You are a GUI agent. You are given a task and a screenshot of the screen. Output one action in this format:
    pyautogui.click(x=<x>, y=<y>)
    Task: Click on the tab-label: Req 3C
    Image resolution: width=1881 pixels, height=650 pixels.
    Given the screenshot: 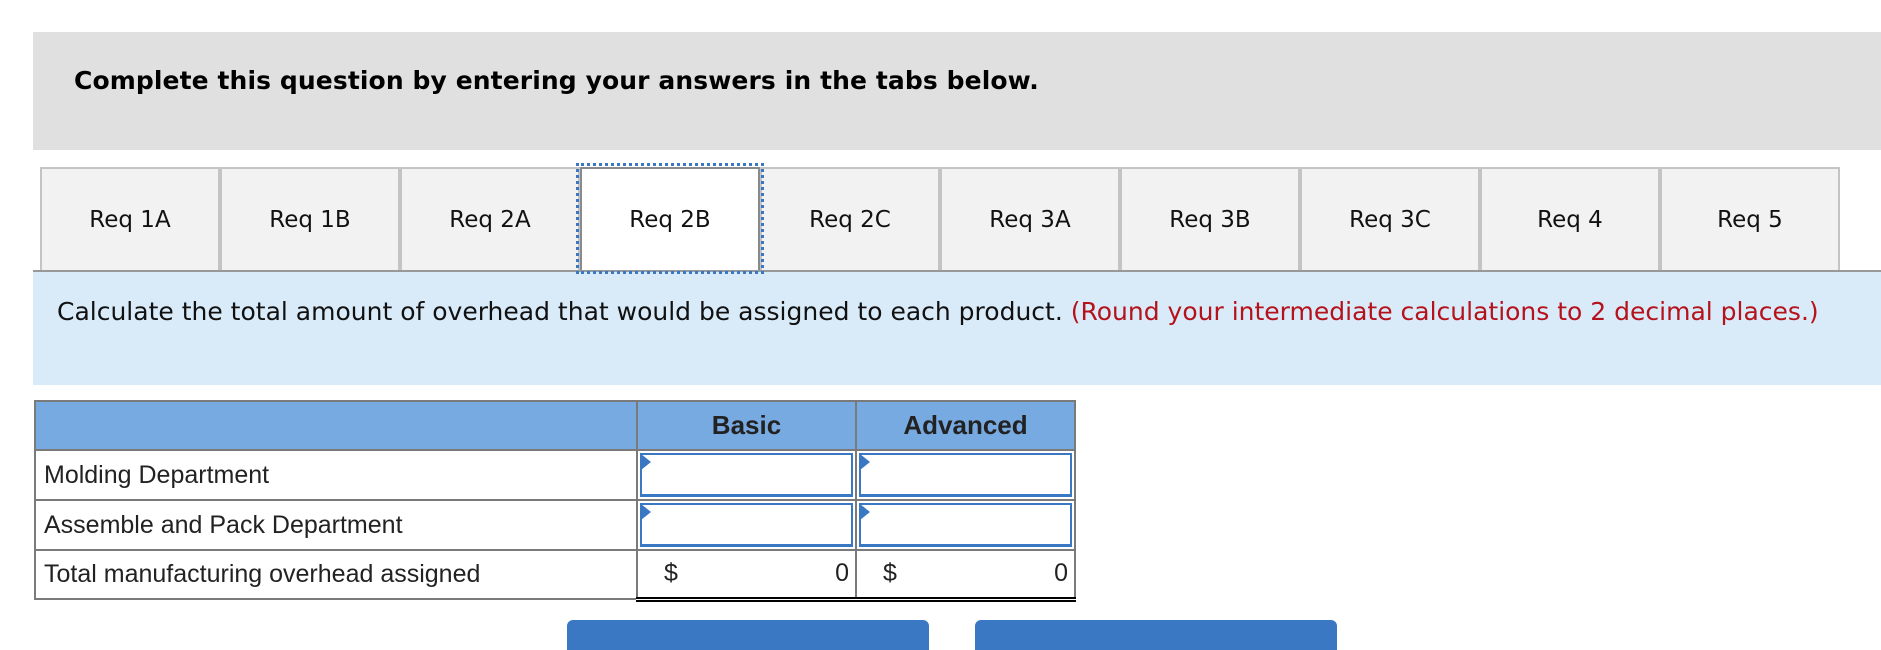 What is the action you would take?
    pyautogui.click(x=1390, y=219)
    